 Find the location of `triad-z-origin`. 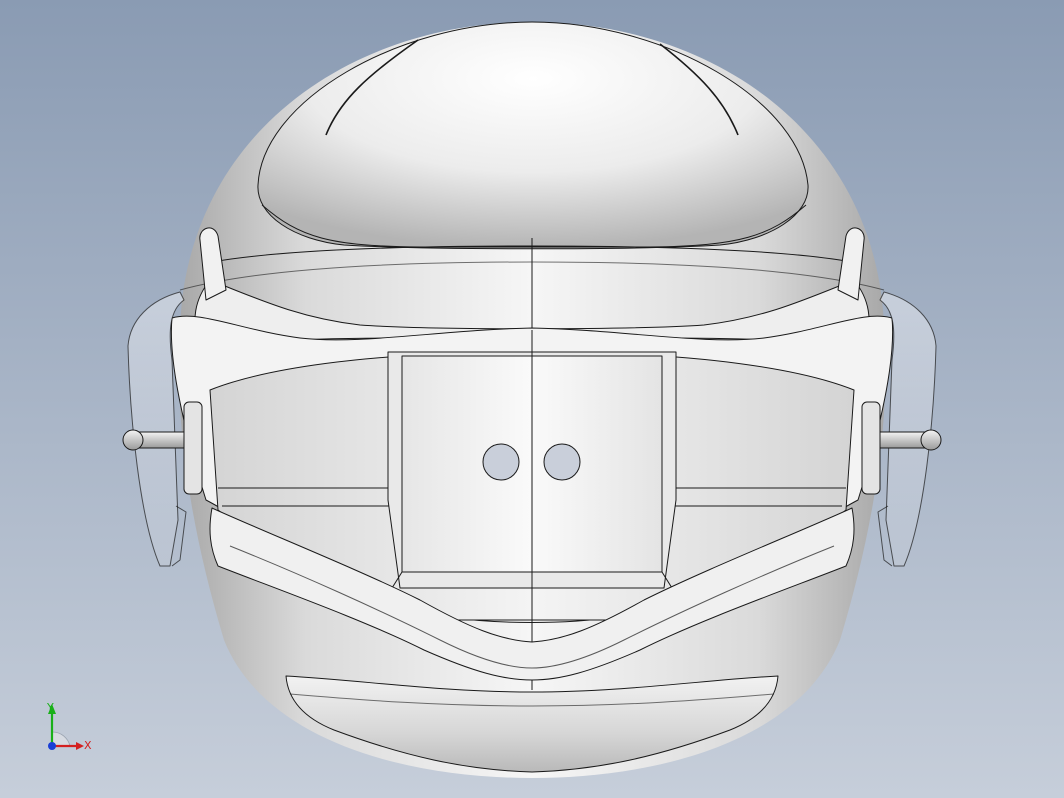

triad-z-origin is located at coordinates (52, 746).